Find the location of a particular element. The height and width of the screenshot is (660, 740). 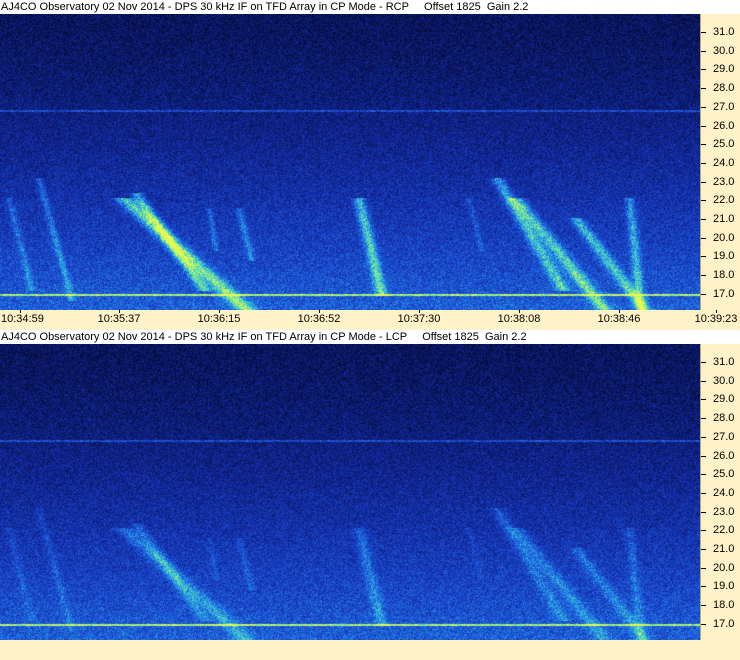

time-label: 10:36:15 is located at coordinates (219, 319).